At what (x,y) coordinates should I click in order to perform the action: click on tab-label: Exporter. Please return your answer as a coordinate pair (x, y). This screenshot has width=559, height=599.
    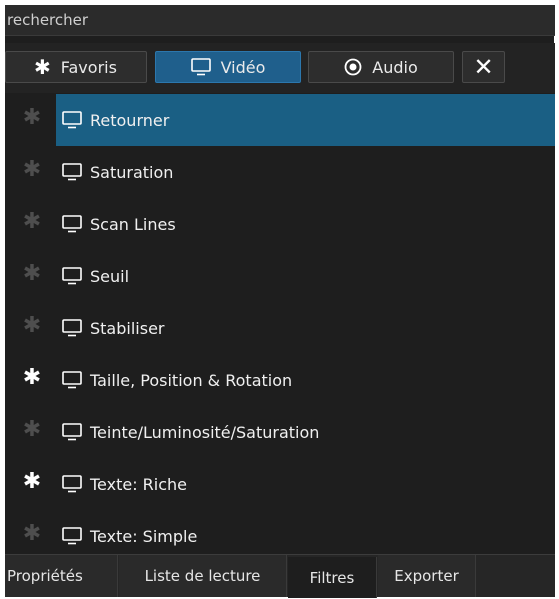
    Looking at the image, I should click on (426, 576).